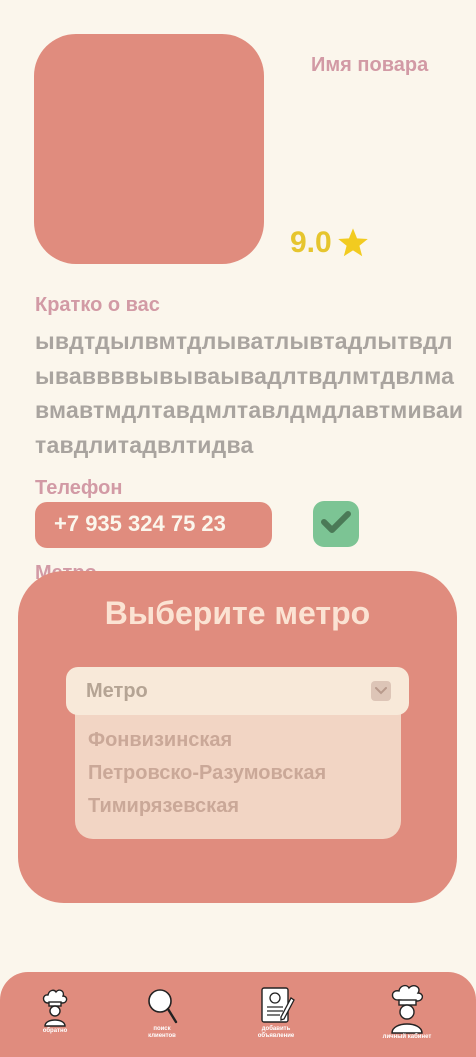 This screenshot has width=476, height=1057. Describe the element at coordinates (149, 149) in the screenshot. I see `avatar` at that location.